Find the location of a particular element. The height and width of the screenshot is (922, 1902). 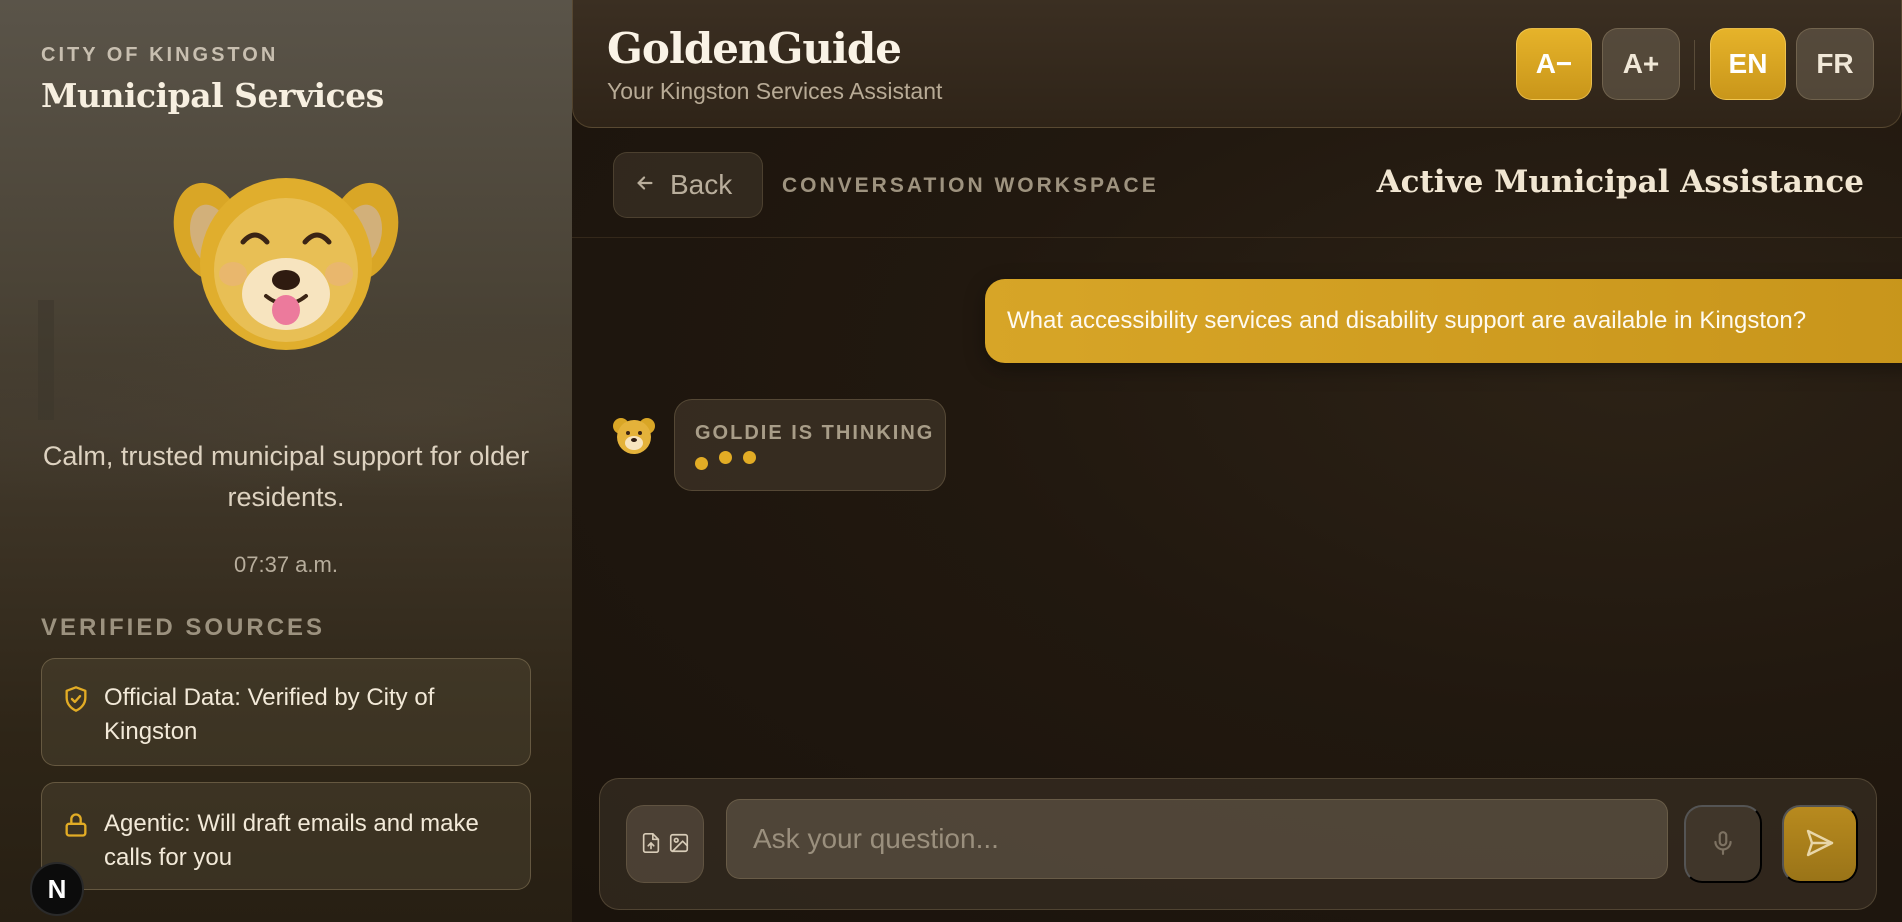

back-button-label: Back is located at coordinates (701, 184).